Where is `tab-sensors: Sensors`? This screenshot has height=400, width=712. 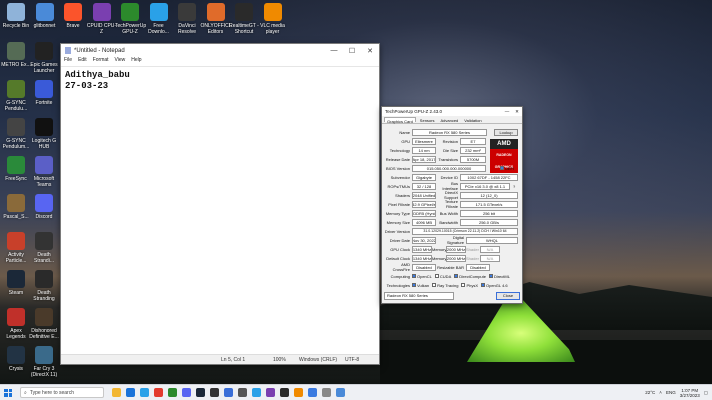
tab-sensors: Sensors is located at coordinates (427, 120).